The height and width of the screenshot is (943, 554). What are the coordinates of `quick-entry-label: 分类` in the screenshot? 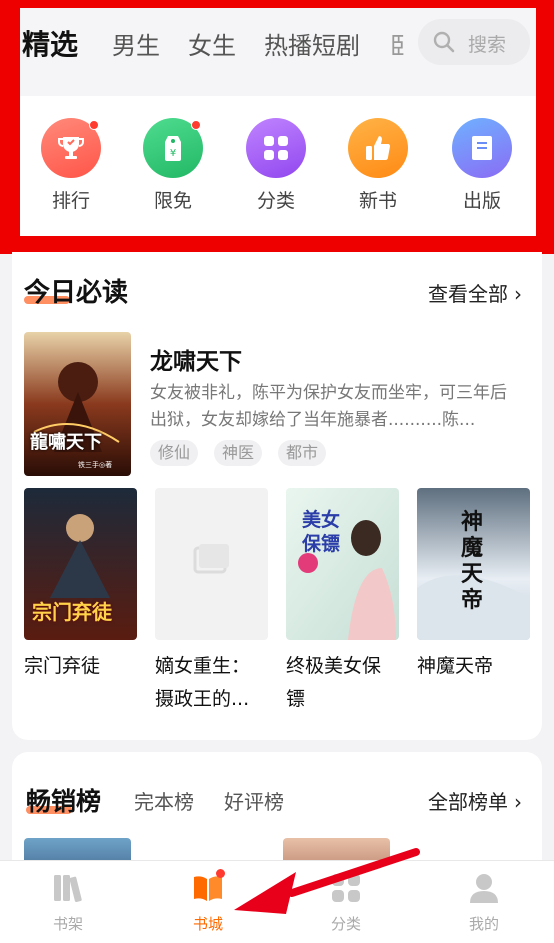 It's located at (275, 201).